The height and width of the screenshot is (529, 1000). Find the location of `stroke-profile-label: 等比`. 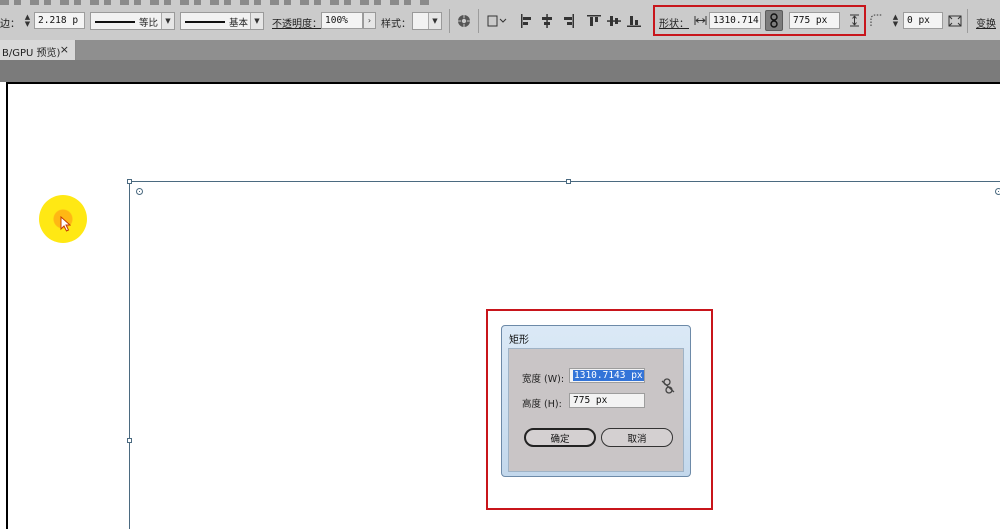

stroke-profile-label: 等比 is located at coordinates (149, 23).